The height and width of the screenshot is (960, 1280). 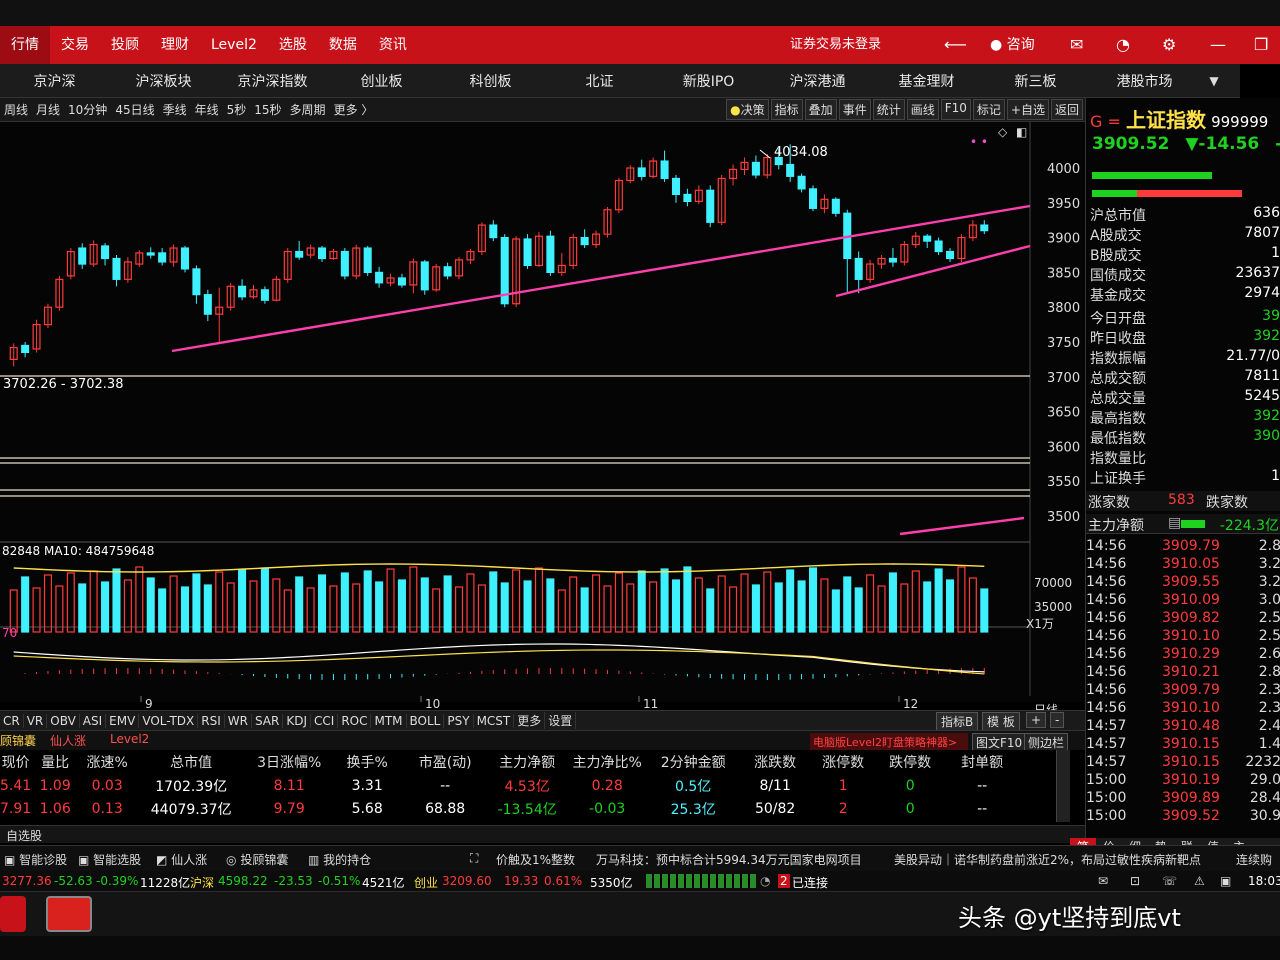 What do you see at coordinates (1199, 881) in the screenshot?
I see `tray-icon-3: ⚠` at bounding box center [1199, 881].